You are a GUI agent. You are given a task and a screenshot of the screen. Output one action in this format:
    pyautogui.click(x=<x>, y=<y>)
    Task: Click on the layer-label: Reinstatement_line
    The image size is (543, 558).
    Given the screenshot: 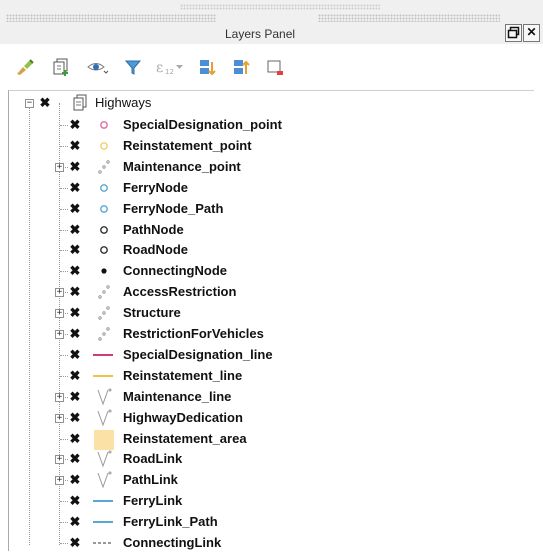 What is the action you would take?
    pyautogui.click(x=183, y=375)
    